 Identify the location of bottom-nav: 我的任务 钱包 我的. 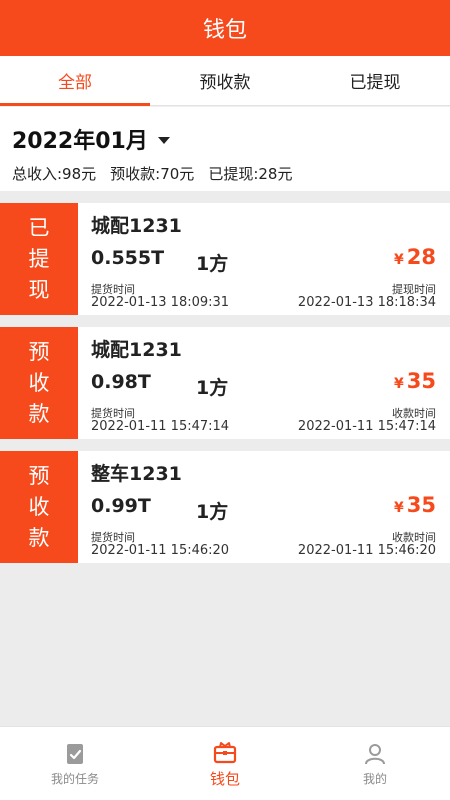
(225, 763).